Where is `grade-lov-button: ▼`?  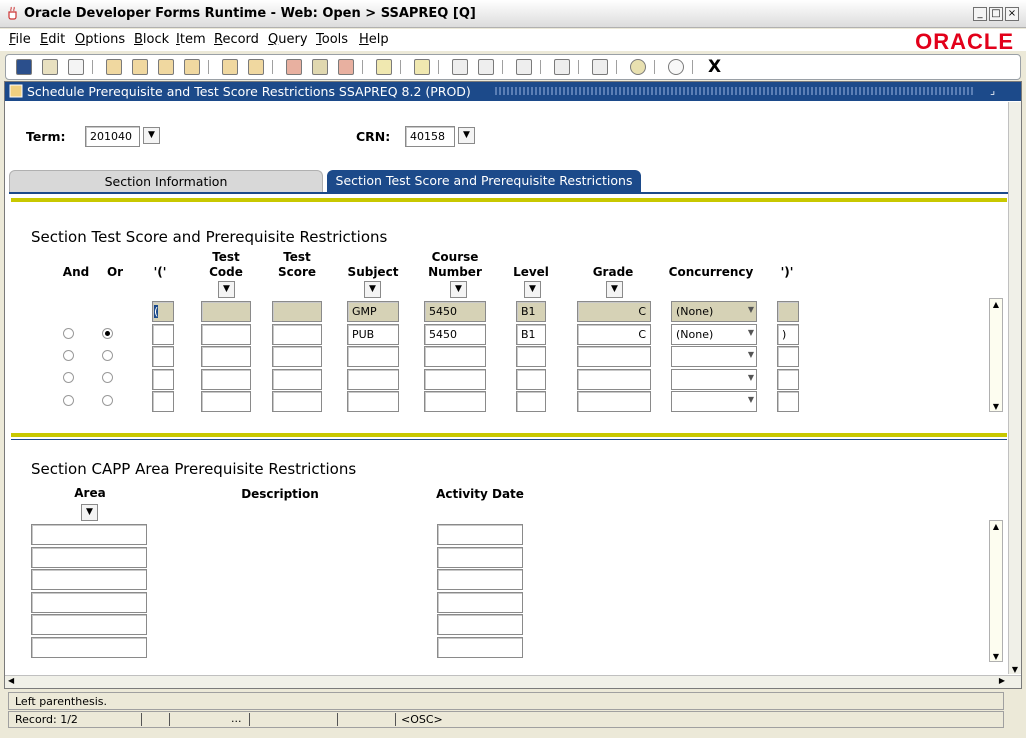
grade-lov-button: ▼ is located at coordinates (614, 289).